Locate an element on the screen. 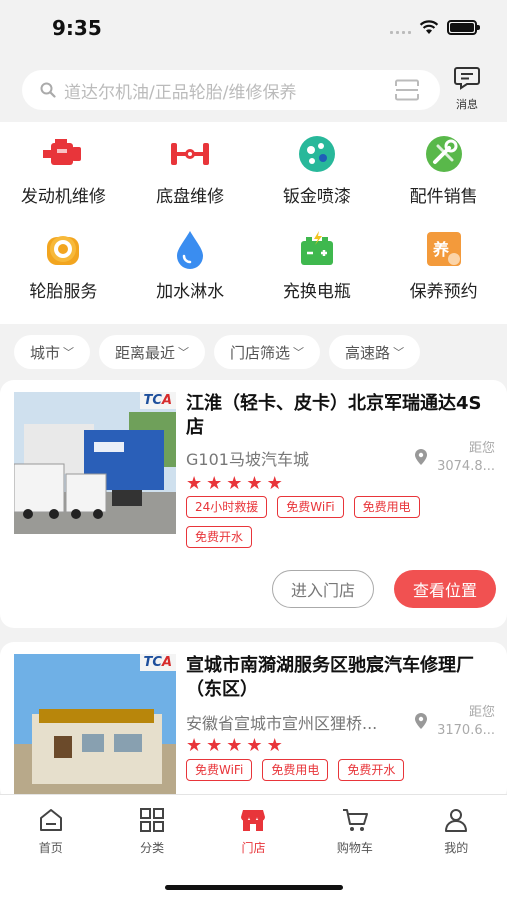 This screenshot has height=900, width=507. enter-store-button: 进入门店 is located at coordinates (323, 589).